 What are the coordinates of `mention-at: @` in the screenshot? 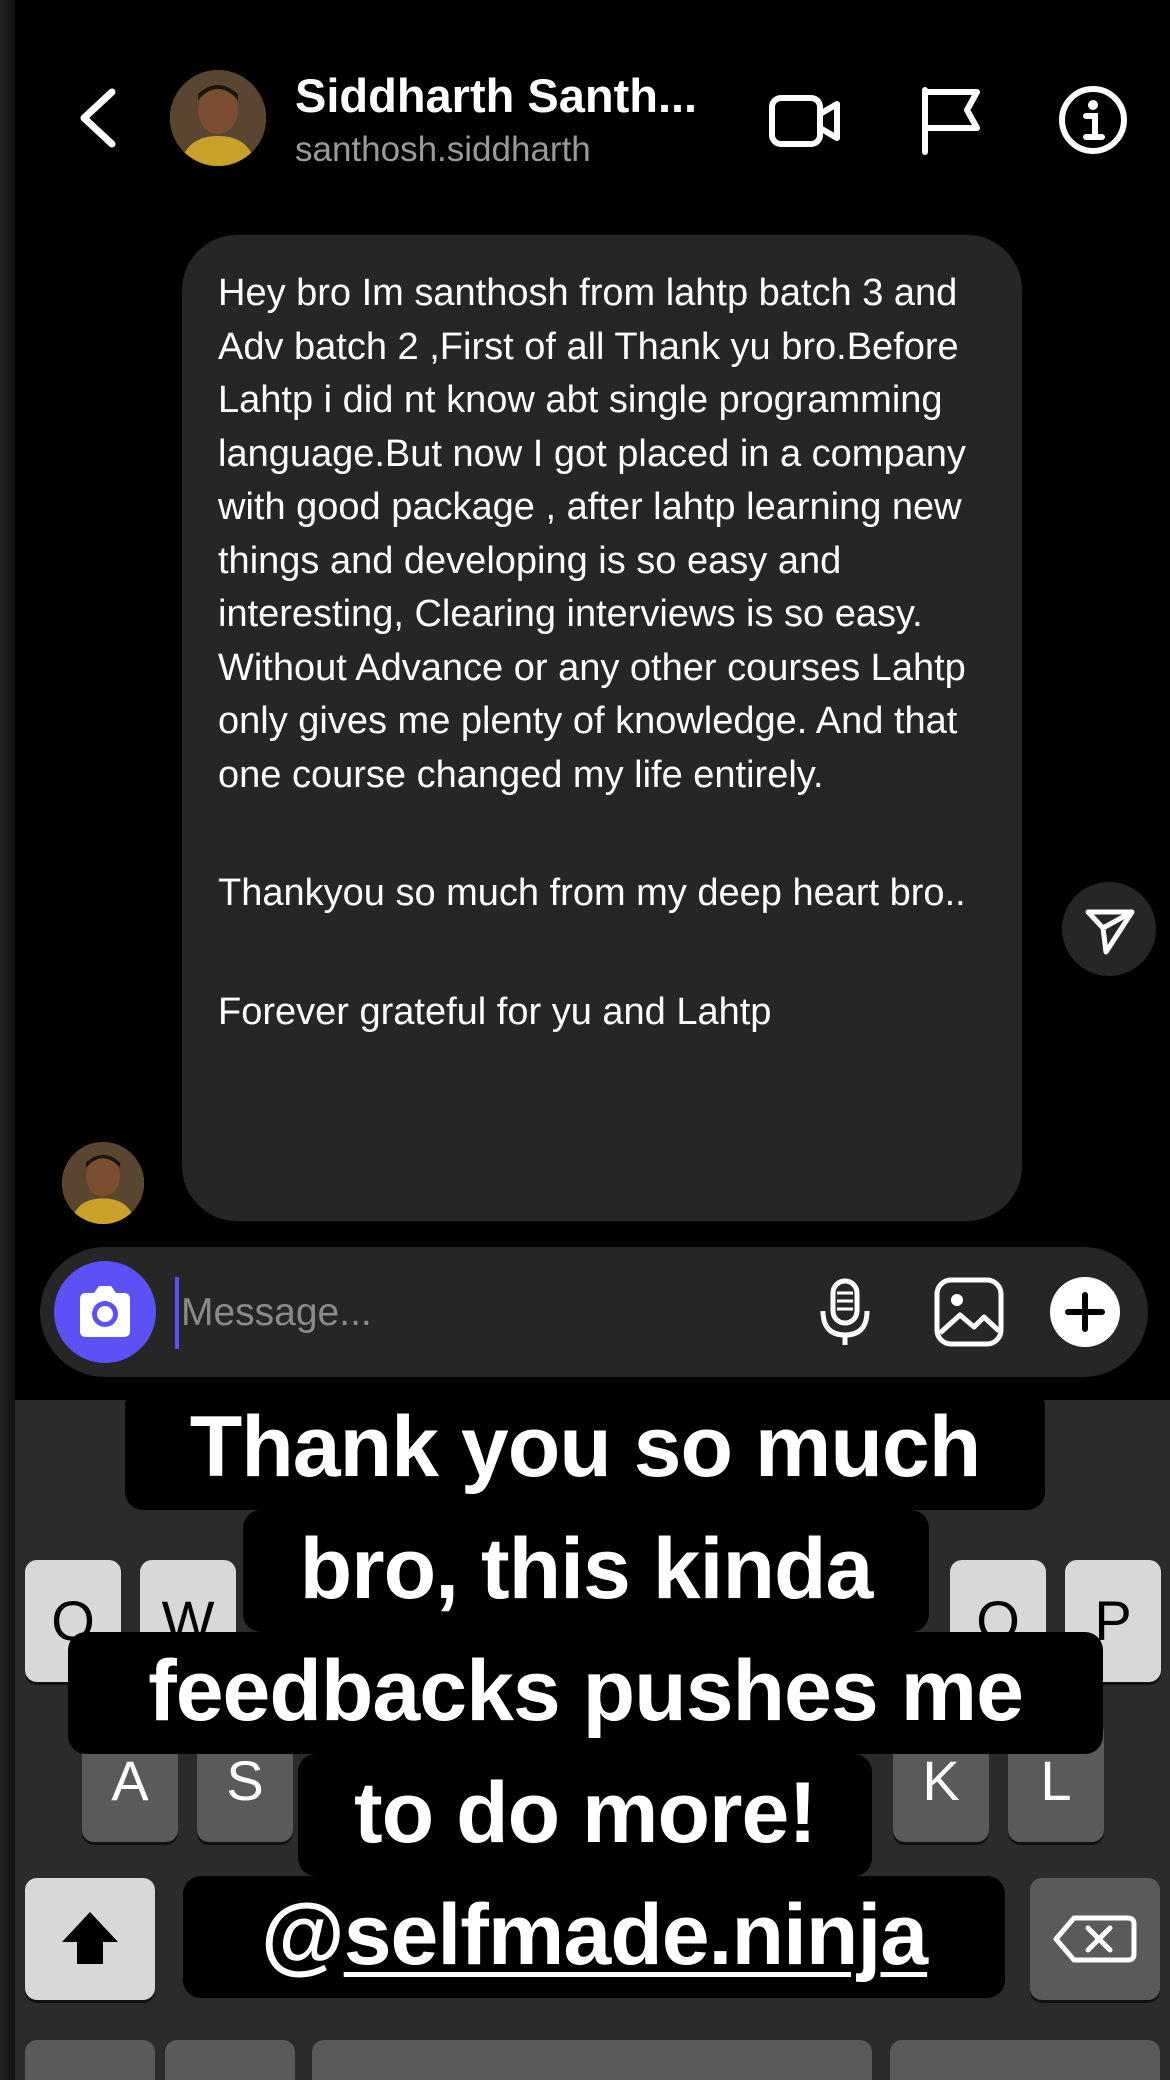 It's located at (302, 1935).